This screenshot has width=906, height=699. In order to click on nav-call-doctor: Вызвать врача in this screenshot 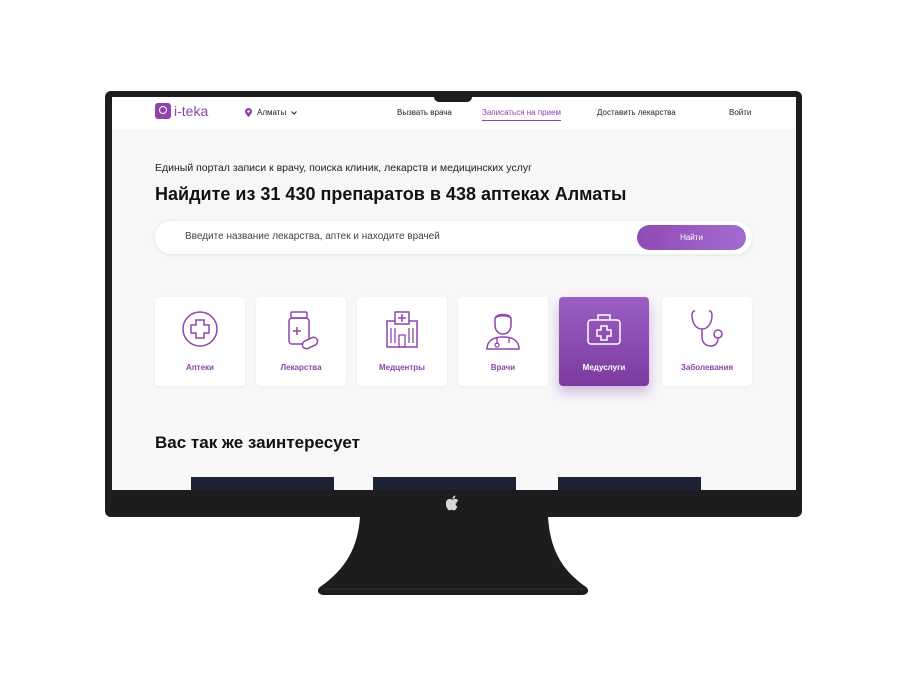, I will do `click(424, 112)`.